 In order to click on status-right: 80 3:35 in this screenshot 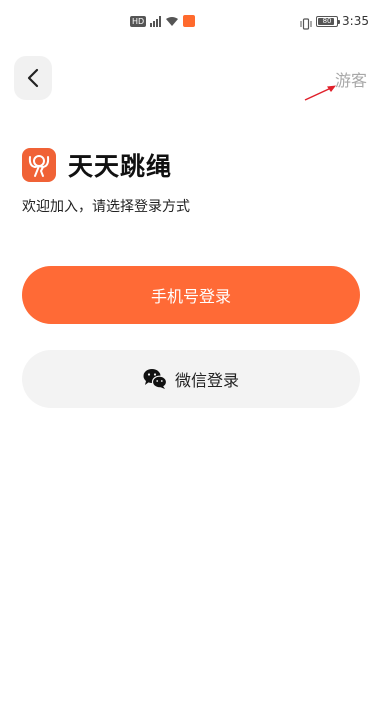, I will do `click(334, 22)`.